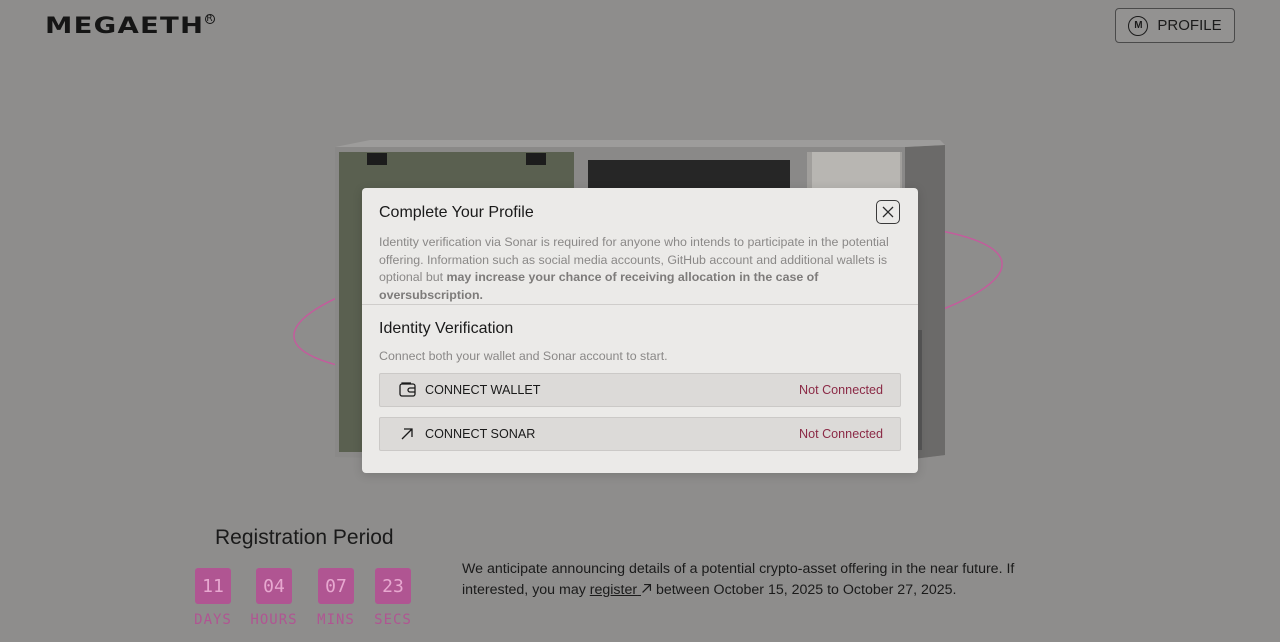 The width and height of the screenshot is (1280, 642). I want to click on register-link-text: register, so click(613, 590).